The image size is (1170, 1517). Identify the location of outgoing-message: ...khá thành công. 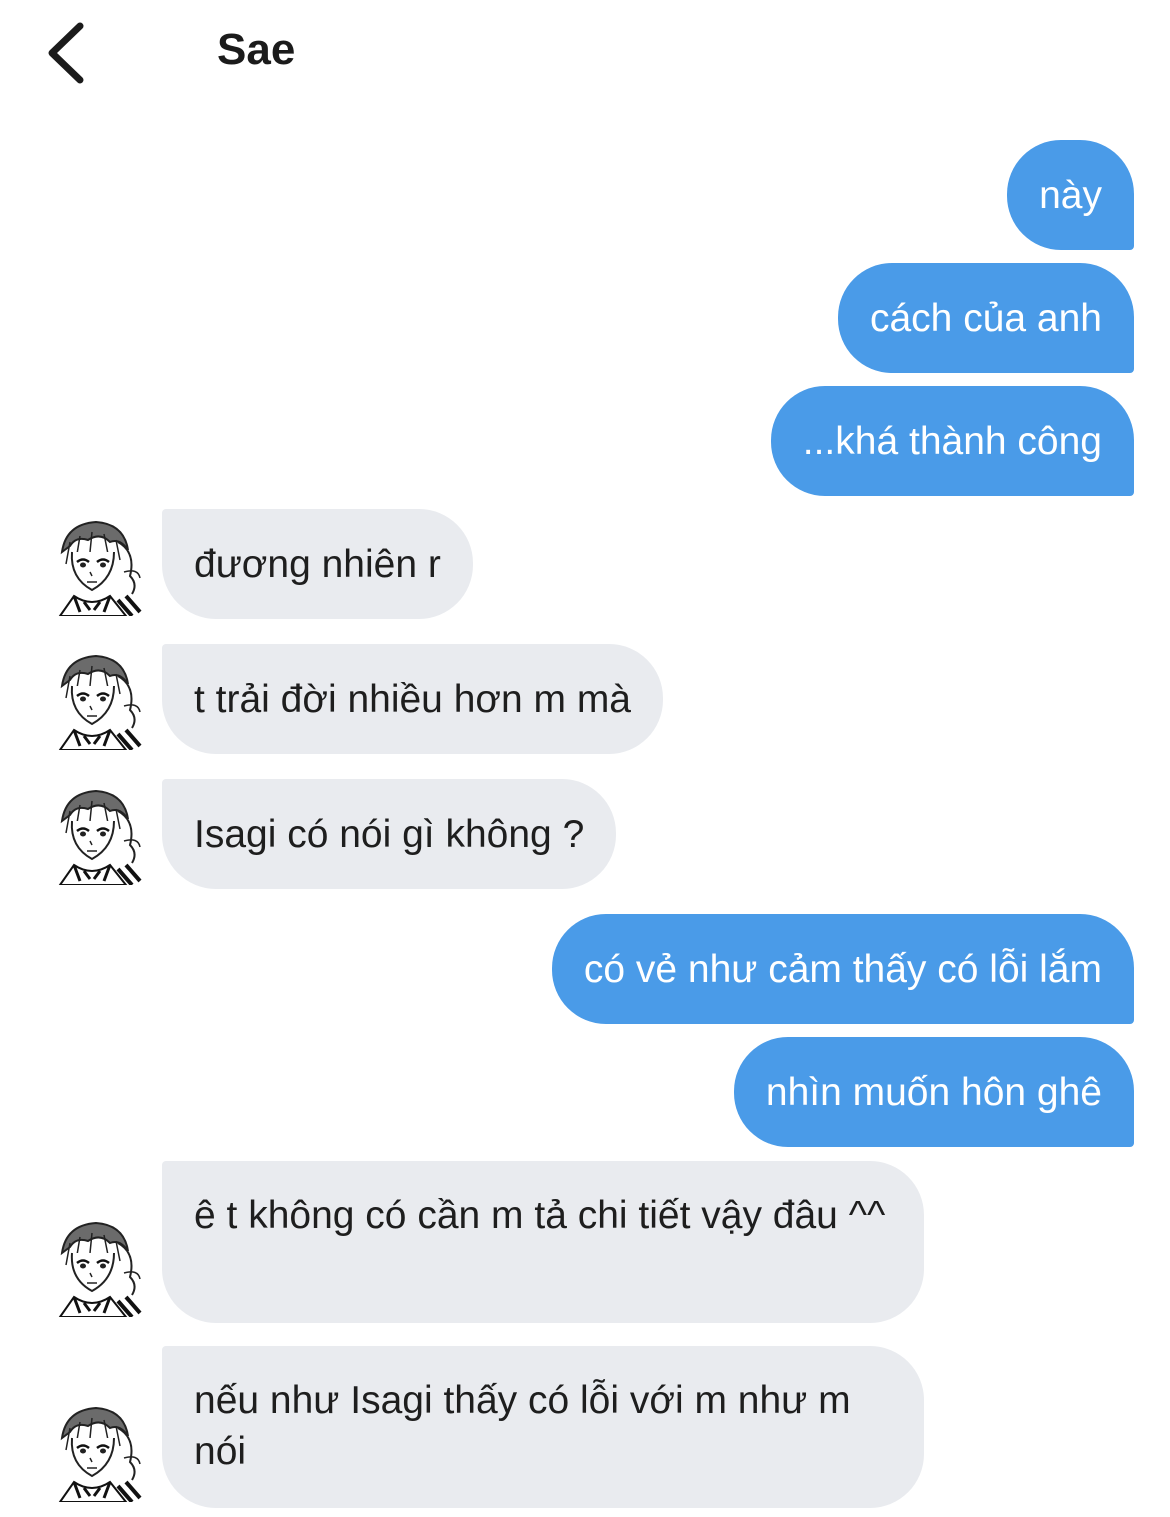
(952, 441).